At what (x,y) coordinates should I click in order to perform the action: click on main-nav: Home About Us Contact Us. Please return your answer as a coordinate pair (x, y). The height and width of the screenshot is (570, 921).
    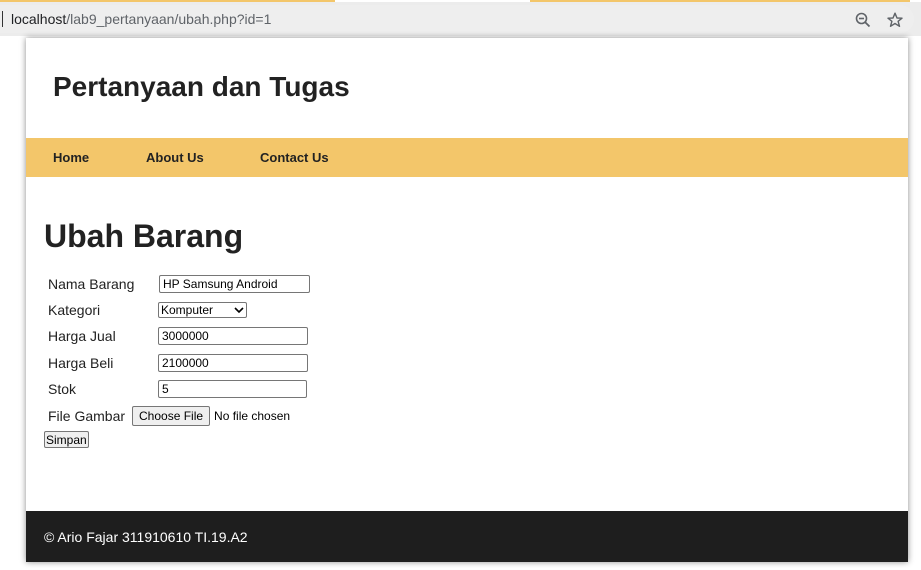
    Looking at the image, I should click on (467, 157).